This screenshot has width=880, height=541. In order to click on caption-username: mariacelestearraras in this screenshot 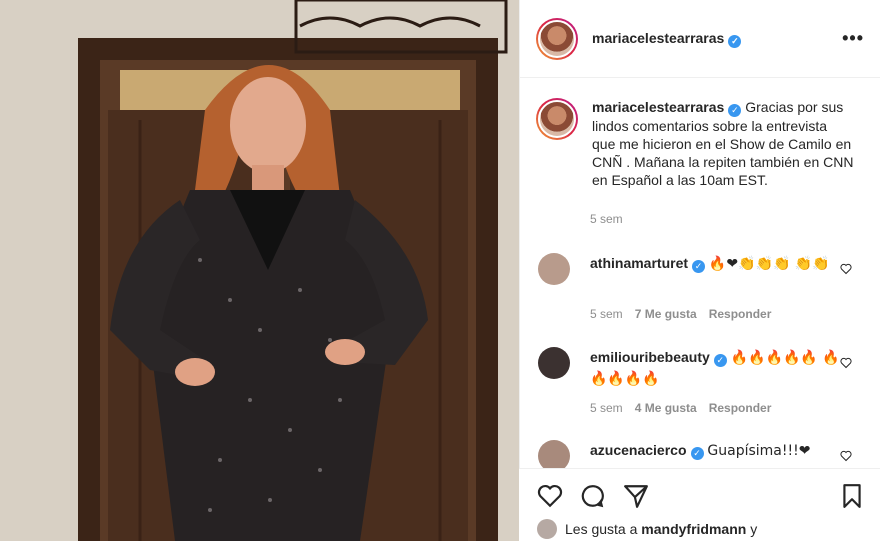, I will do `click(658, 107)`.